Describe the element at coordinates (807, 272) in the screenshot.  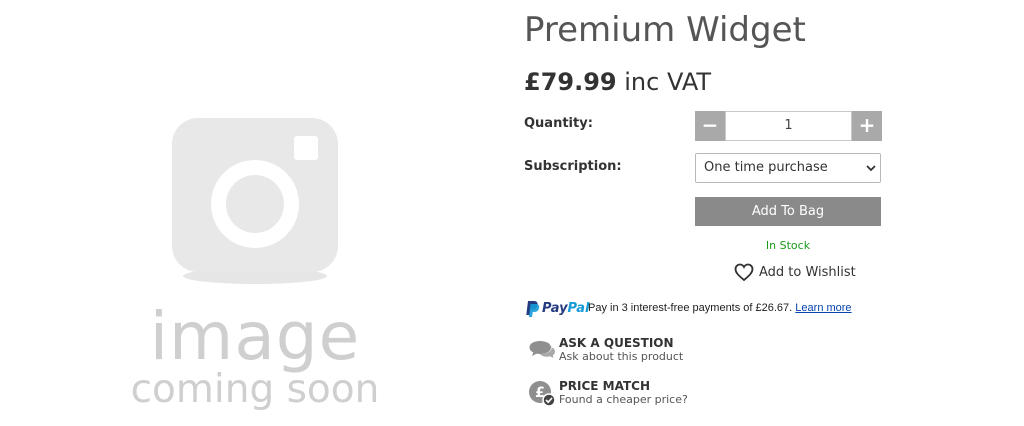
I see `wishlist-label: Add to Wishlist` at that location.